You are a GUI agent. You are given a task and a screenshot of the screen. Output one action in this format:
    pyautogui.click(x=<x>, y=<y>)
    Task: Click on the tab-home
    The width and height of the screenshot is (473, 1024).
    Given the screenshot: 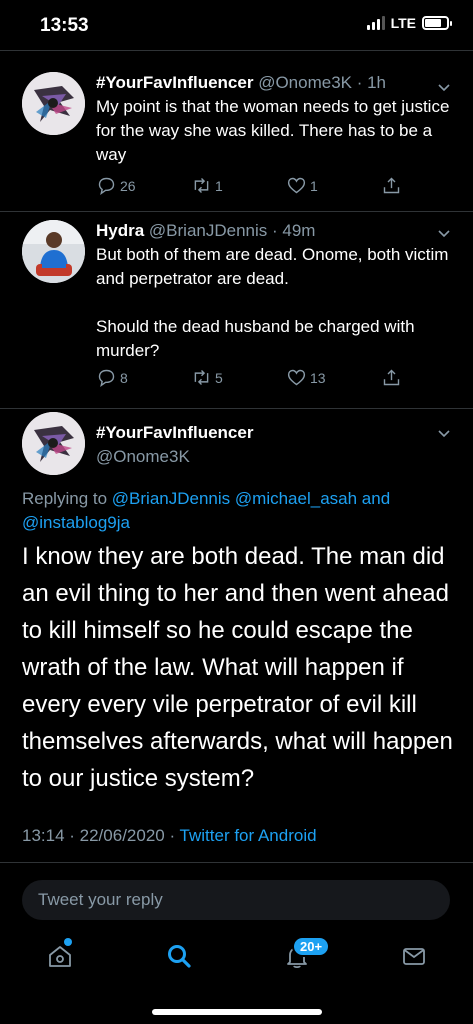 What is the action you would take?
    pyautogui.click(x=60, y=956)
    